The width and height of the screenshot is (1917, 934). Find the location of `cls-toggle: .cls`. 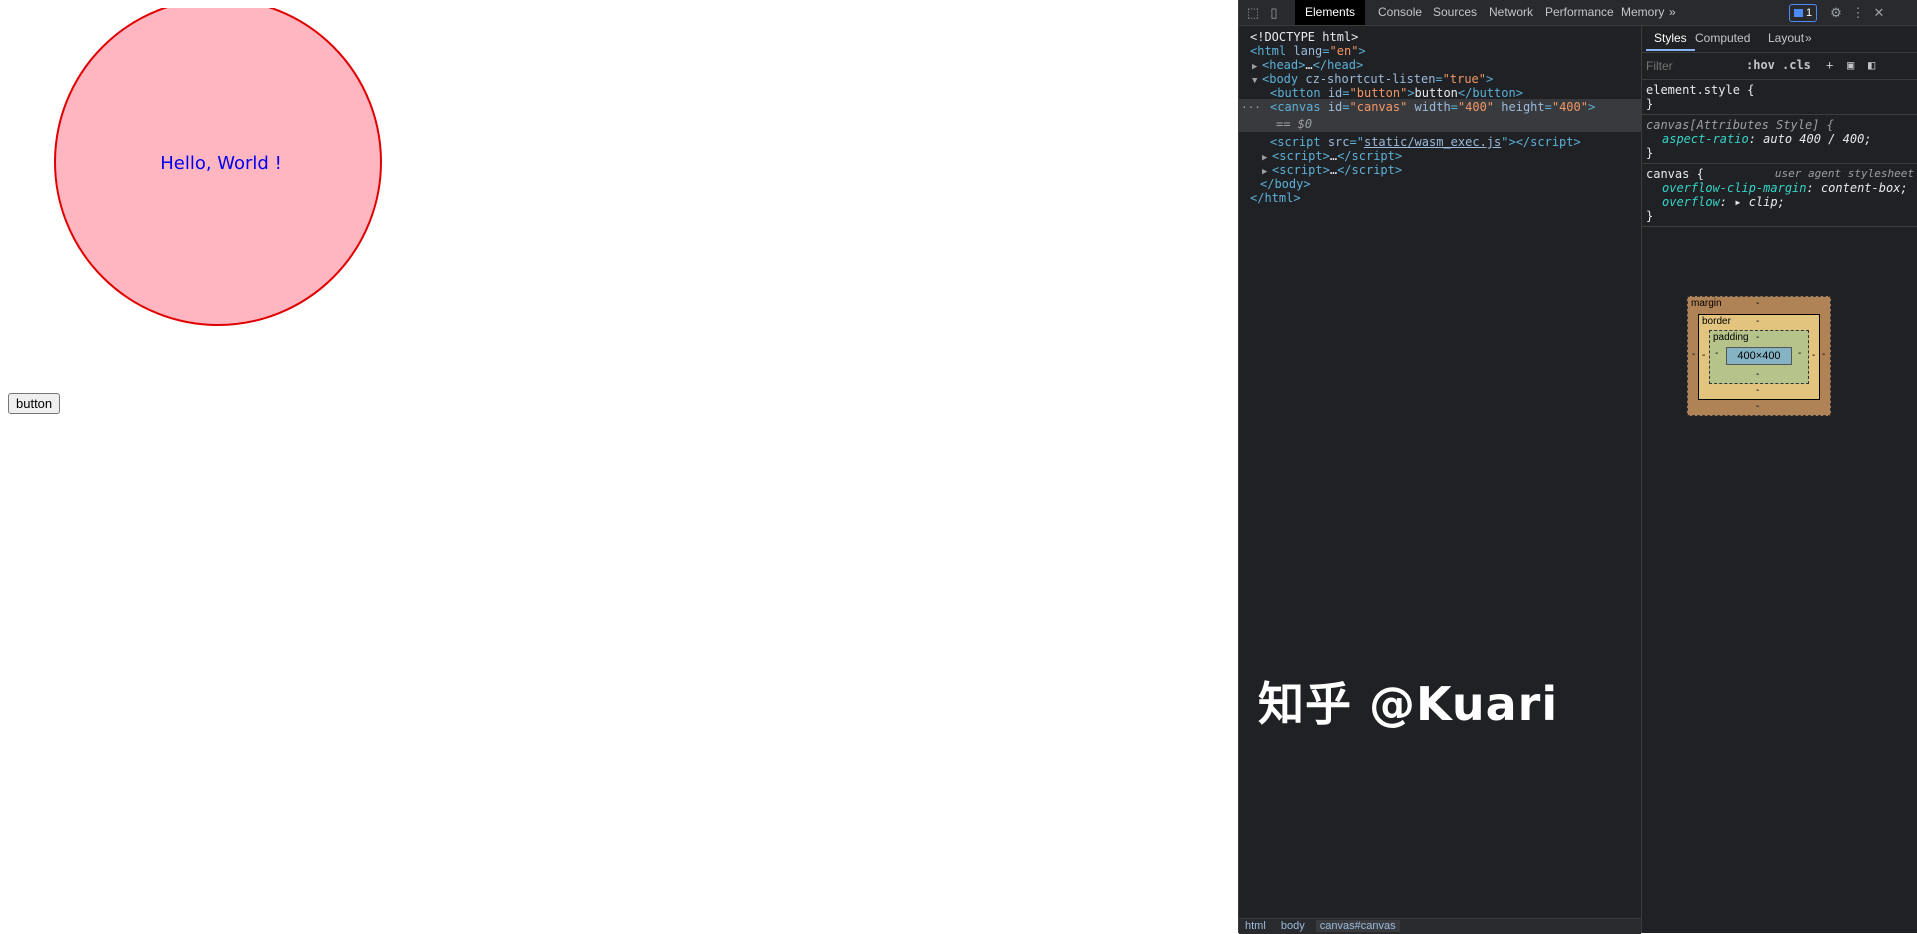

cls-toggle: .cls is located at coordinates (1796, 65).